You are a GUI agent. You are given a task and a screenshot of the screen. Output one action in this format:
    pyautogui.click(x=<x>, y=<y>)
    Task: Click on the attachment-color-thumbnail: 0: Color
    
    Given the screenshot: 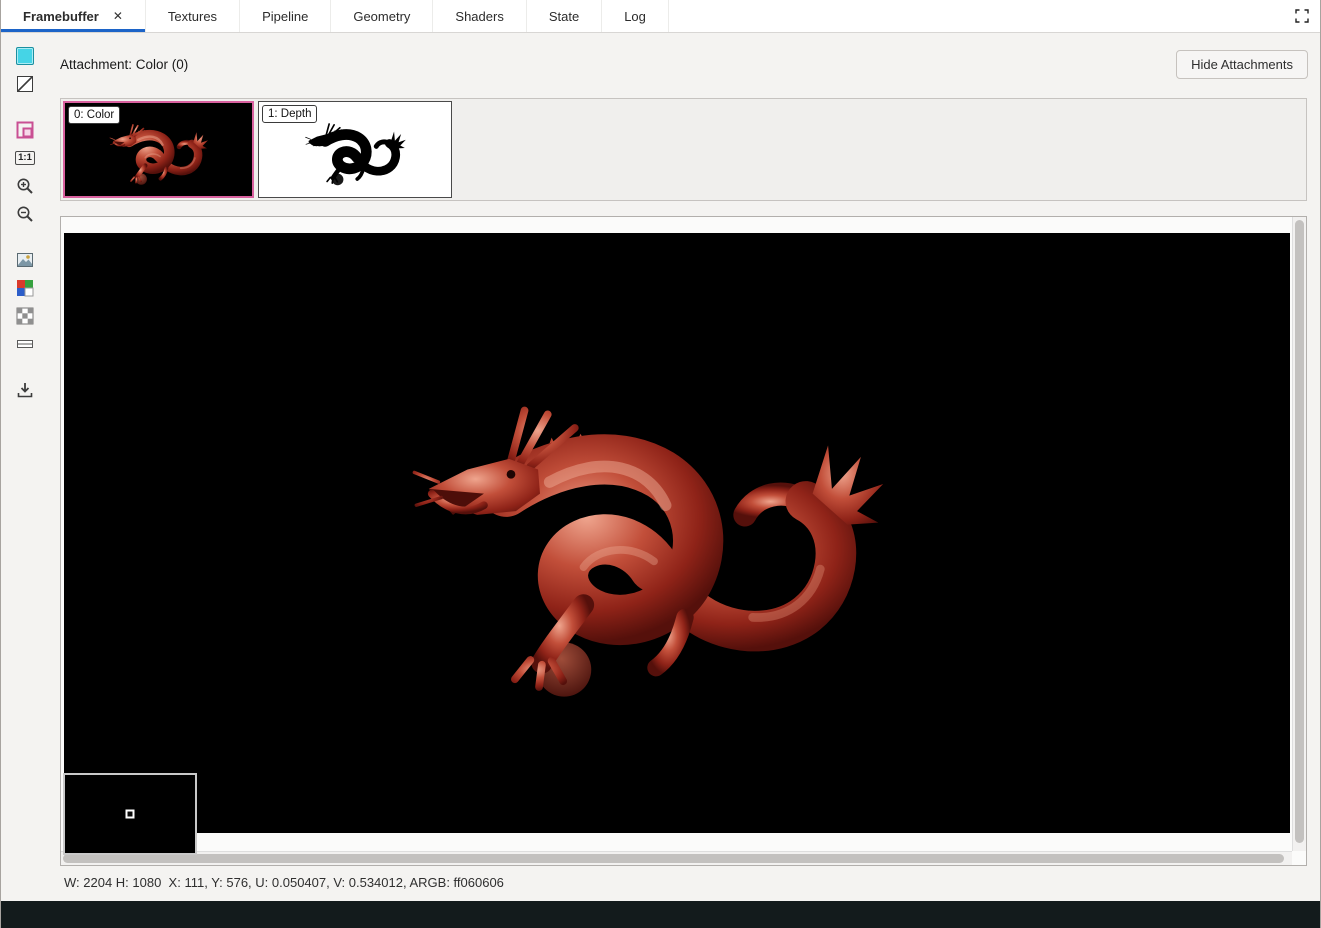 What is the action you would take?
    pyautogui.click(x=158, y=149)
    